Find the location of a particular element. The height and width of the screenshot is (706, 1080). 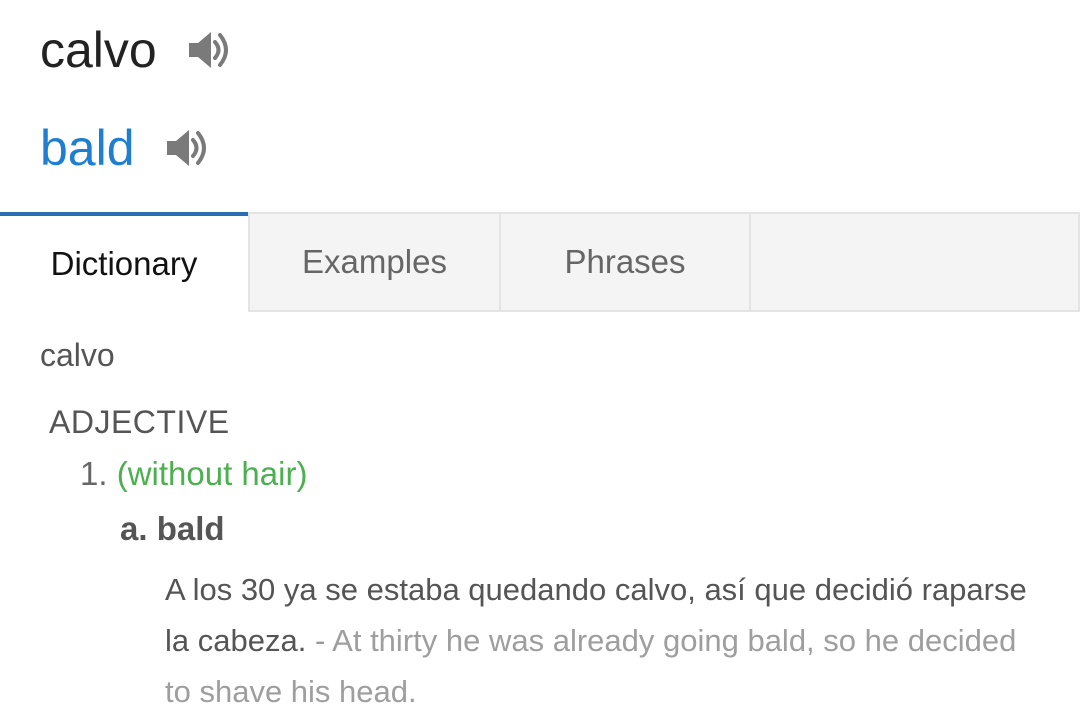

sense-number: 1. is located at coordinates (94, 473).